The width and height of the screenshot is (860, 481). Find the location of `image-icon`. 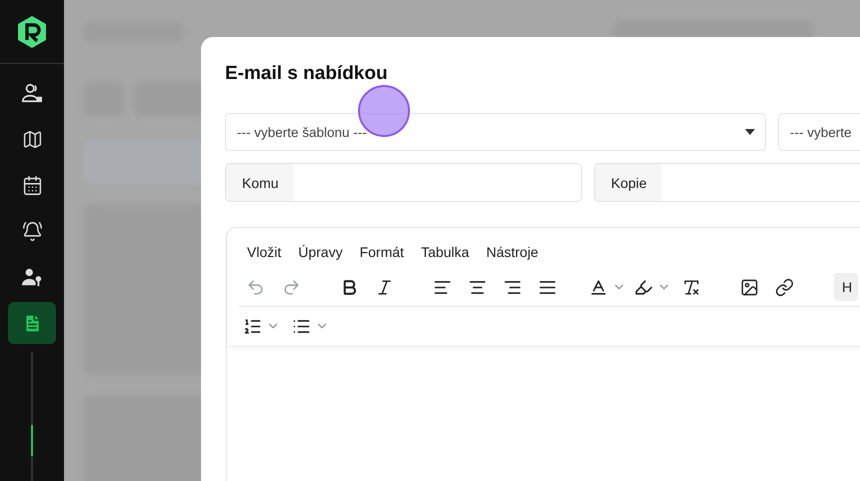

image-icon is located at coordinates (749, 287).